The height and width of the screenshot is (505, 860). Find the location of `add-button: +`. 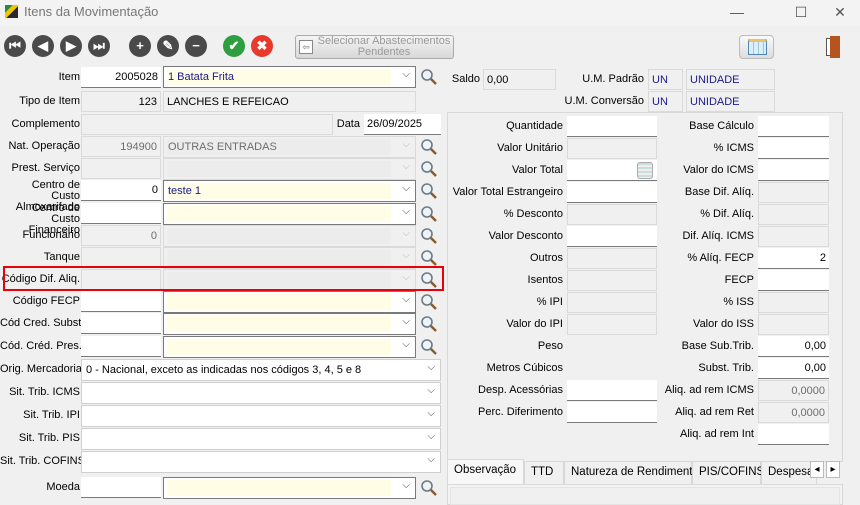

add-button: + is located at coordinates (140, 46).